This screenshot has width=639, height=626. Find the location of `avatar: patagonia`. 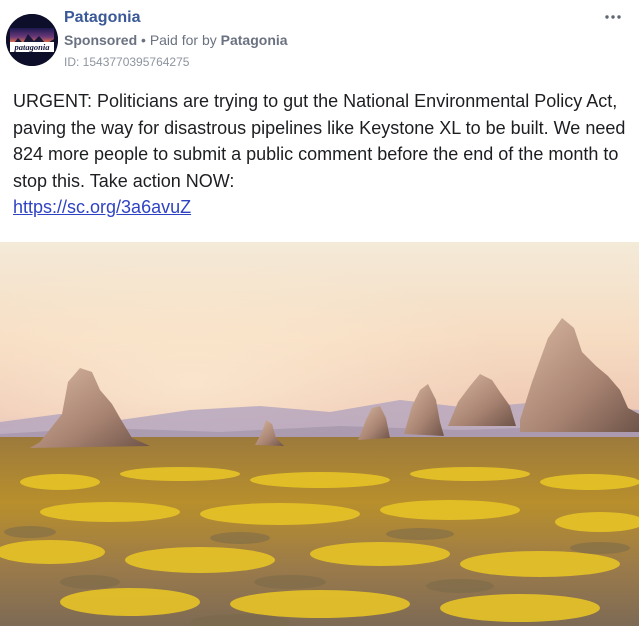

avatar: patagonia is located at coordinates (32, 40).